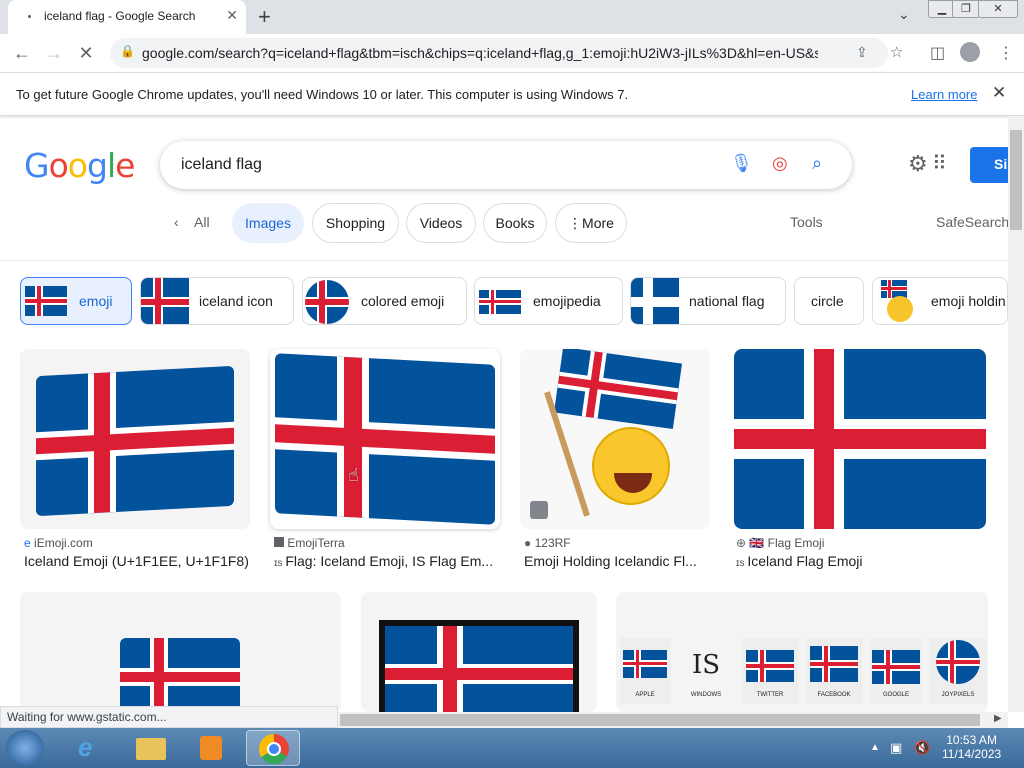  What do you see at coordinates (904, 14) in the screenshot?
I see `tab-search-icon: ⌄` at bounding box center [904, 14].